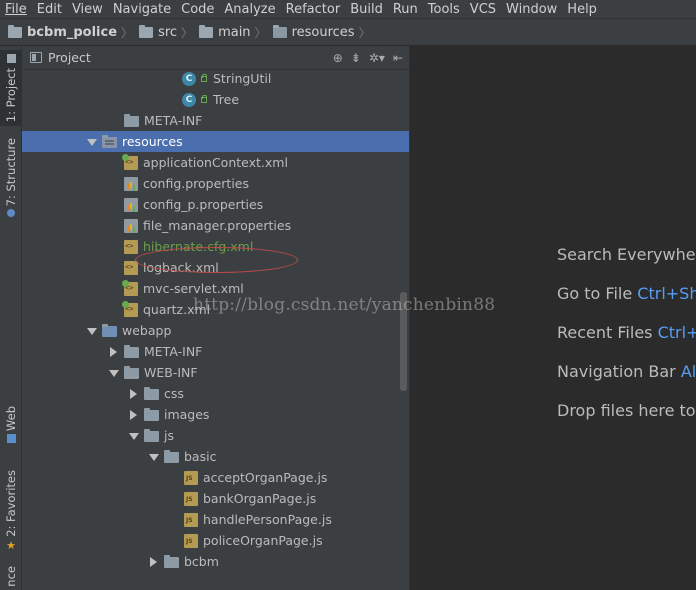 The height and width of the screenshot is (590, 696). Describe the element at coordinates (215, 162) in the screenshot. I see `tree-item: applicationContext.xml` at that location.